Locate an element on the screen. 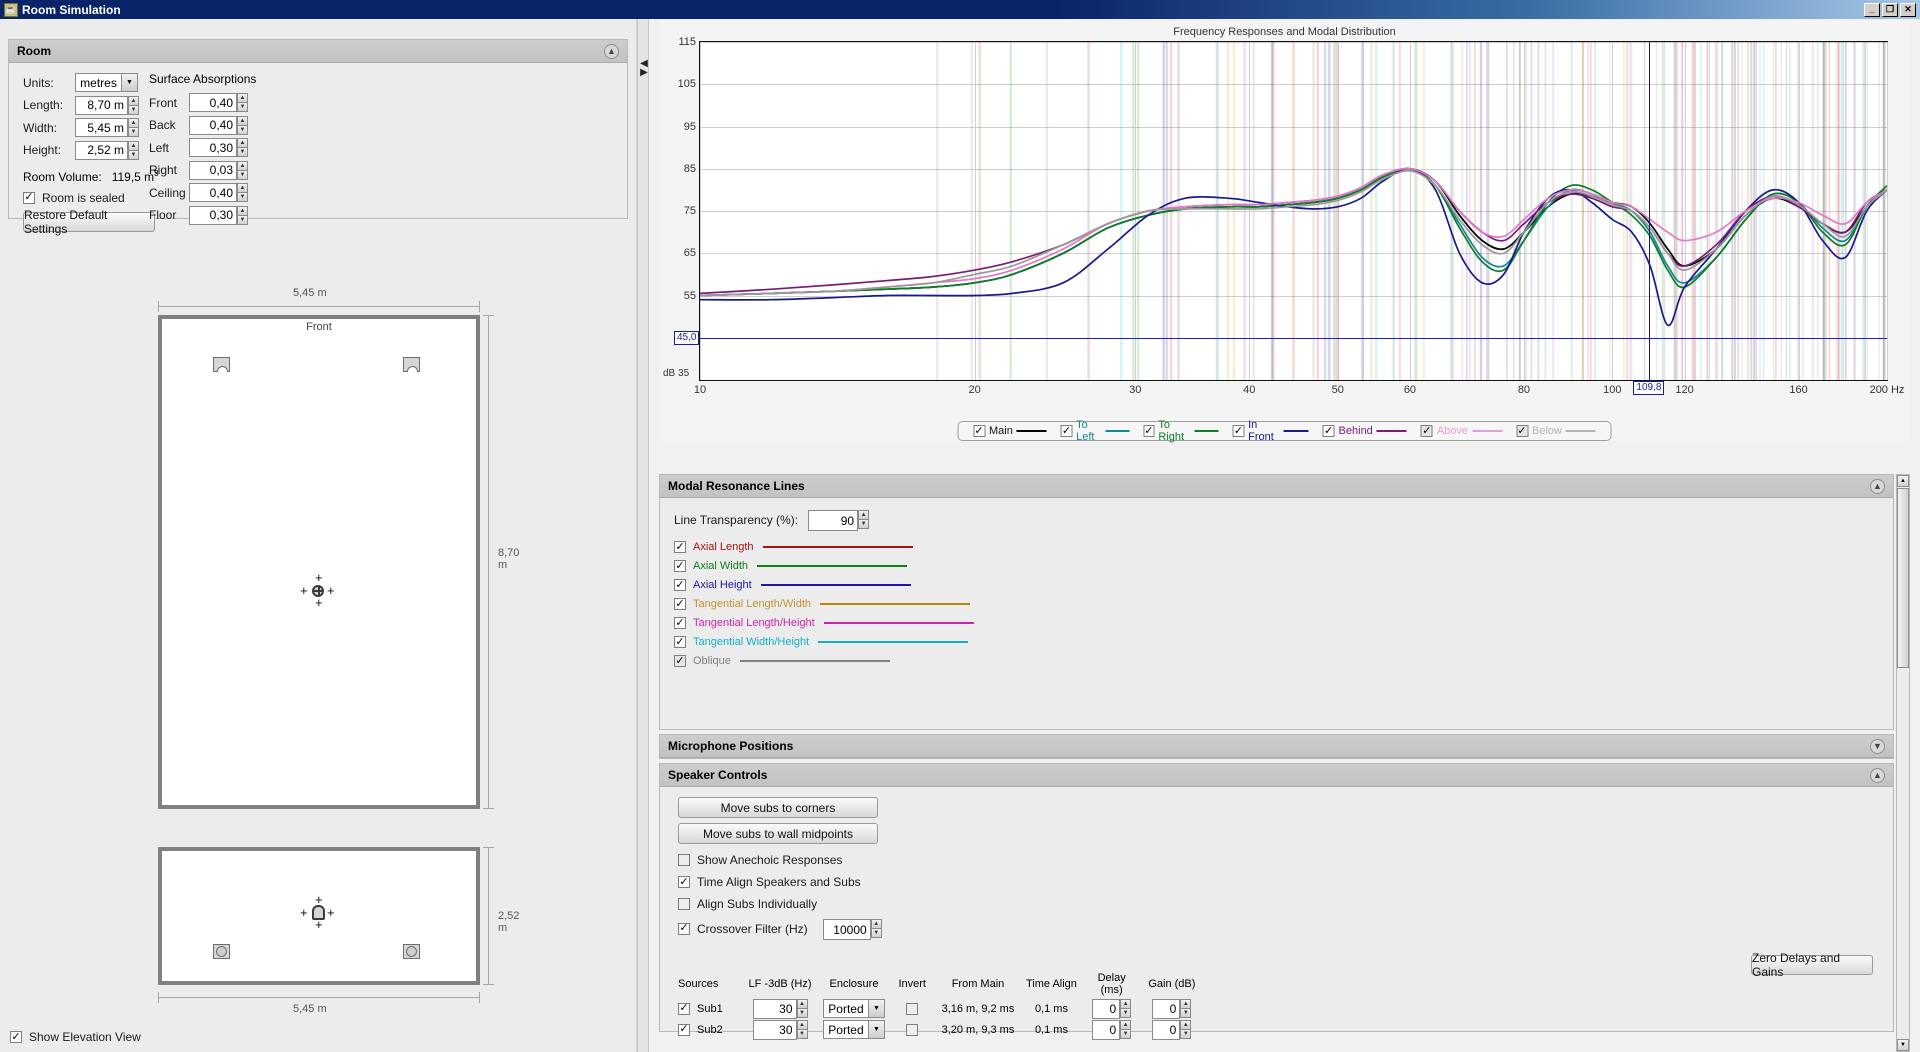 The height and width of the screenshot is (1052, 1920). listener-head-icon is located at coordinates (318, 912).